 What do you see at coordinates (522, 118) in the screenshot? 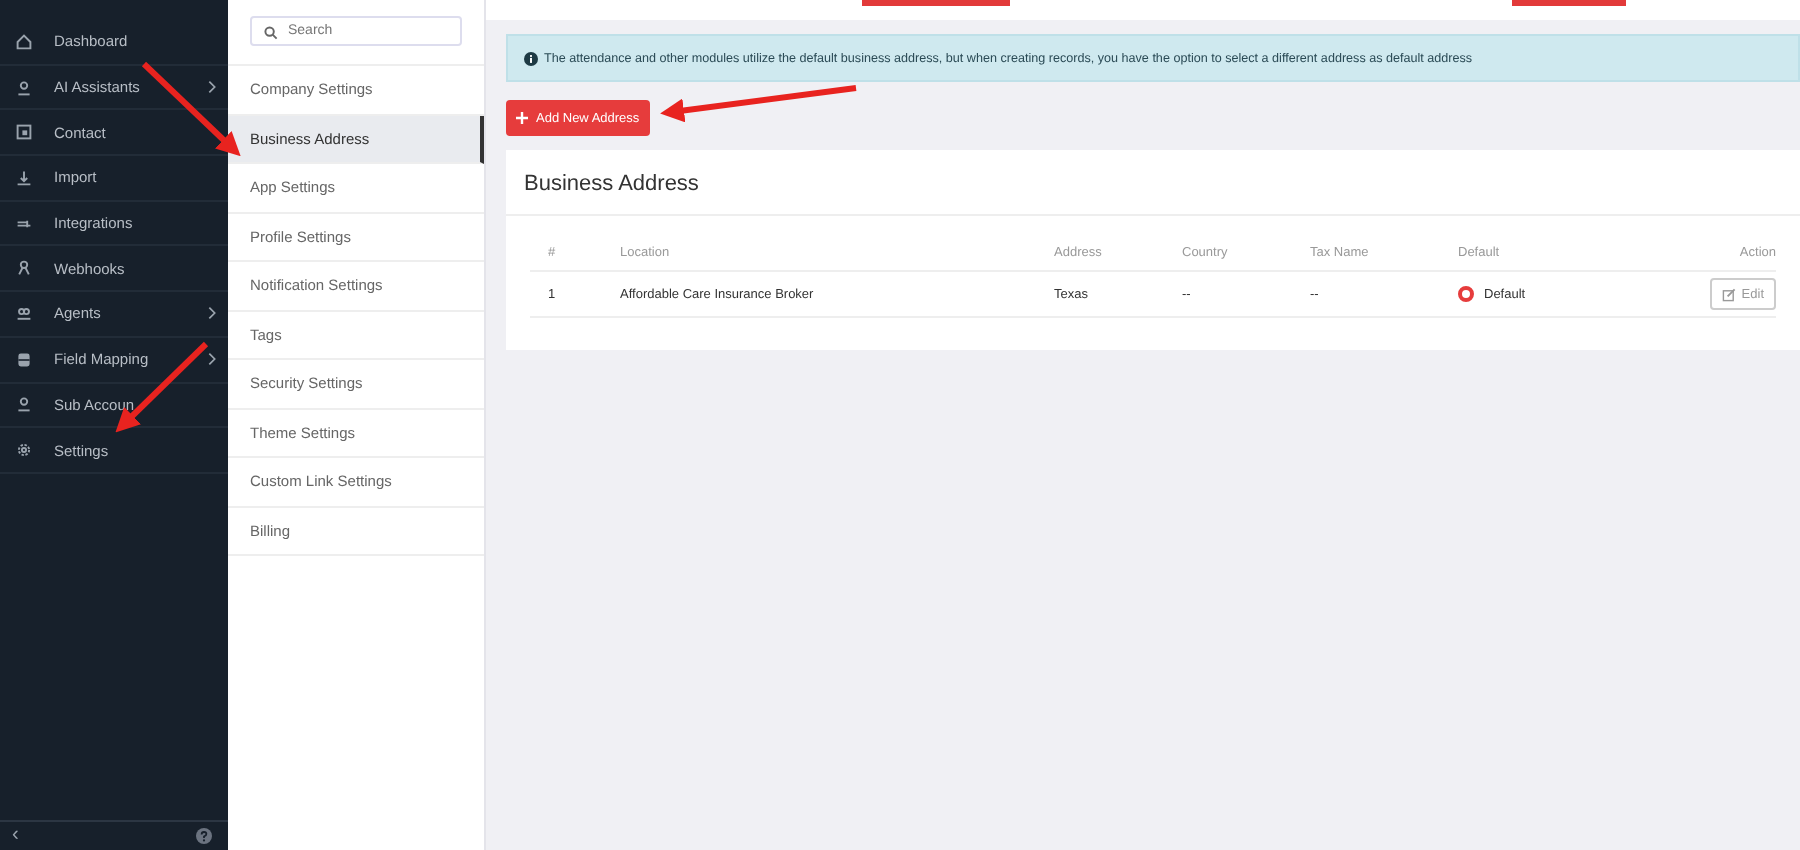
I see `plus-icon` at bounding box center [522, 118].